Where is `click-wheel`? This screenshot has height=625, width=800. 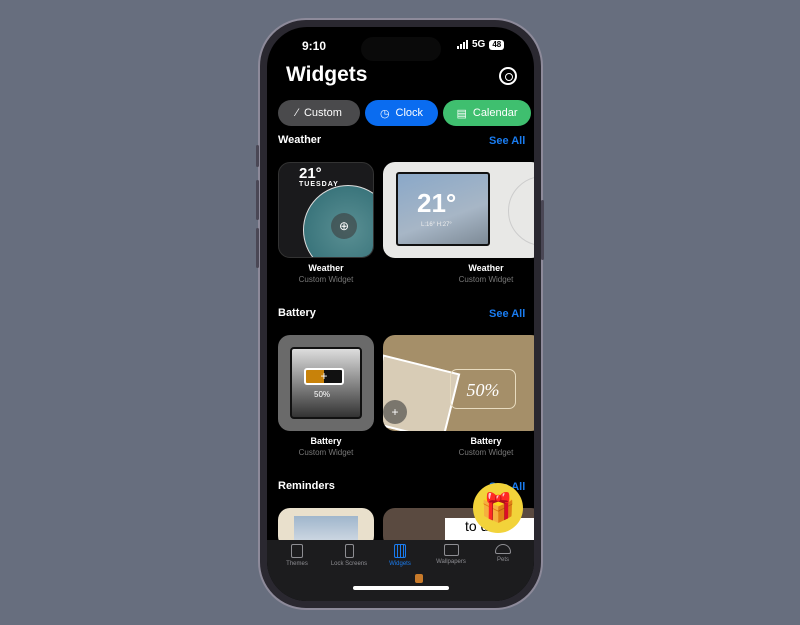
click-wheel is located at coordinates (521, 211).